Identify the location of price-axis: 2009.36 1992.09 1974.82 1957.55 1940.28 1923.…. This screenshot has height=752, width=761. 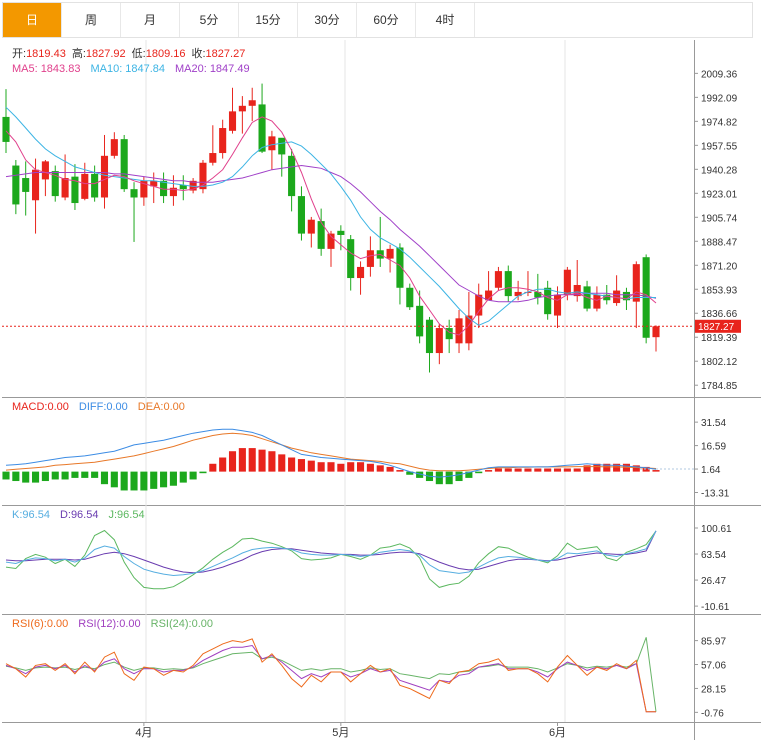
(716, 230).